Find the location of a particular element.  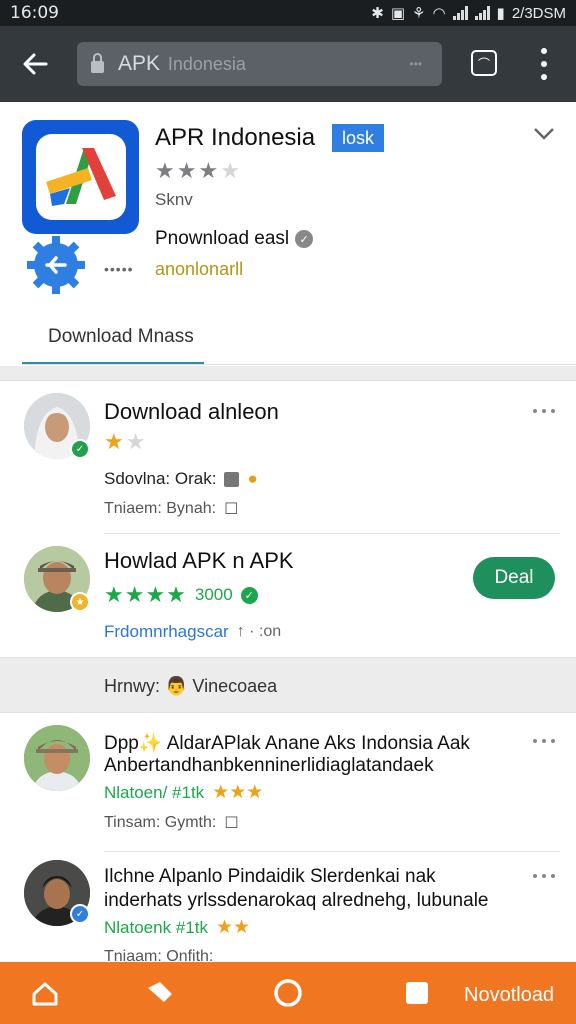

url-suffix: ••• is located at coordinates (415, 64).